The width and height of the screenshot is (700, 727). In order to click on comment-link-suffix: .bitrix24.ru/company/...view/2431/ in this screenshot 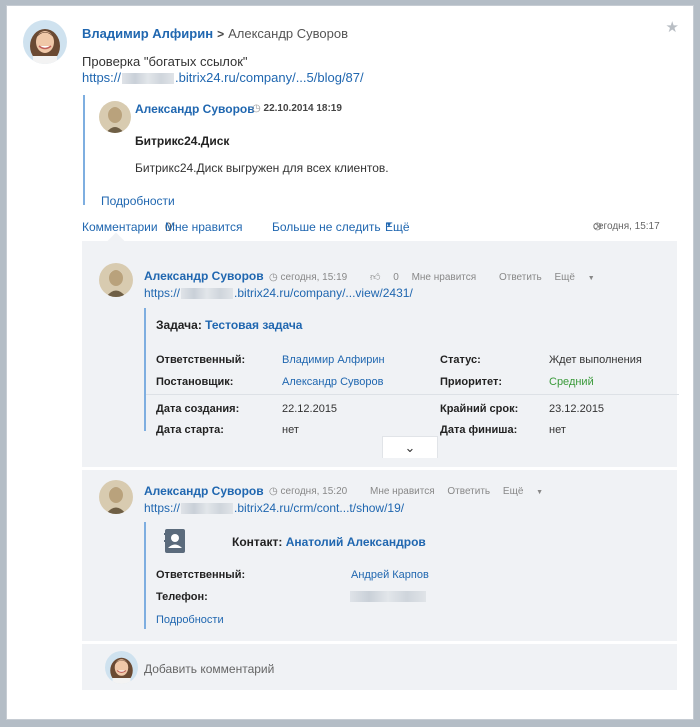, I will do `click(323, 293)`.